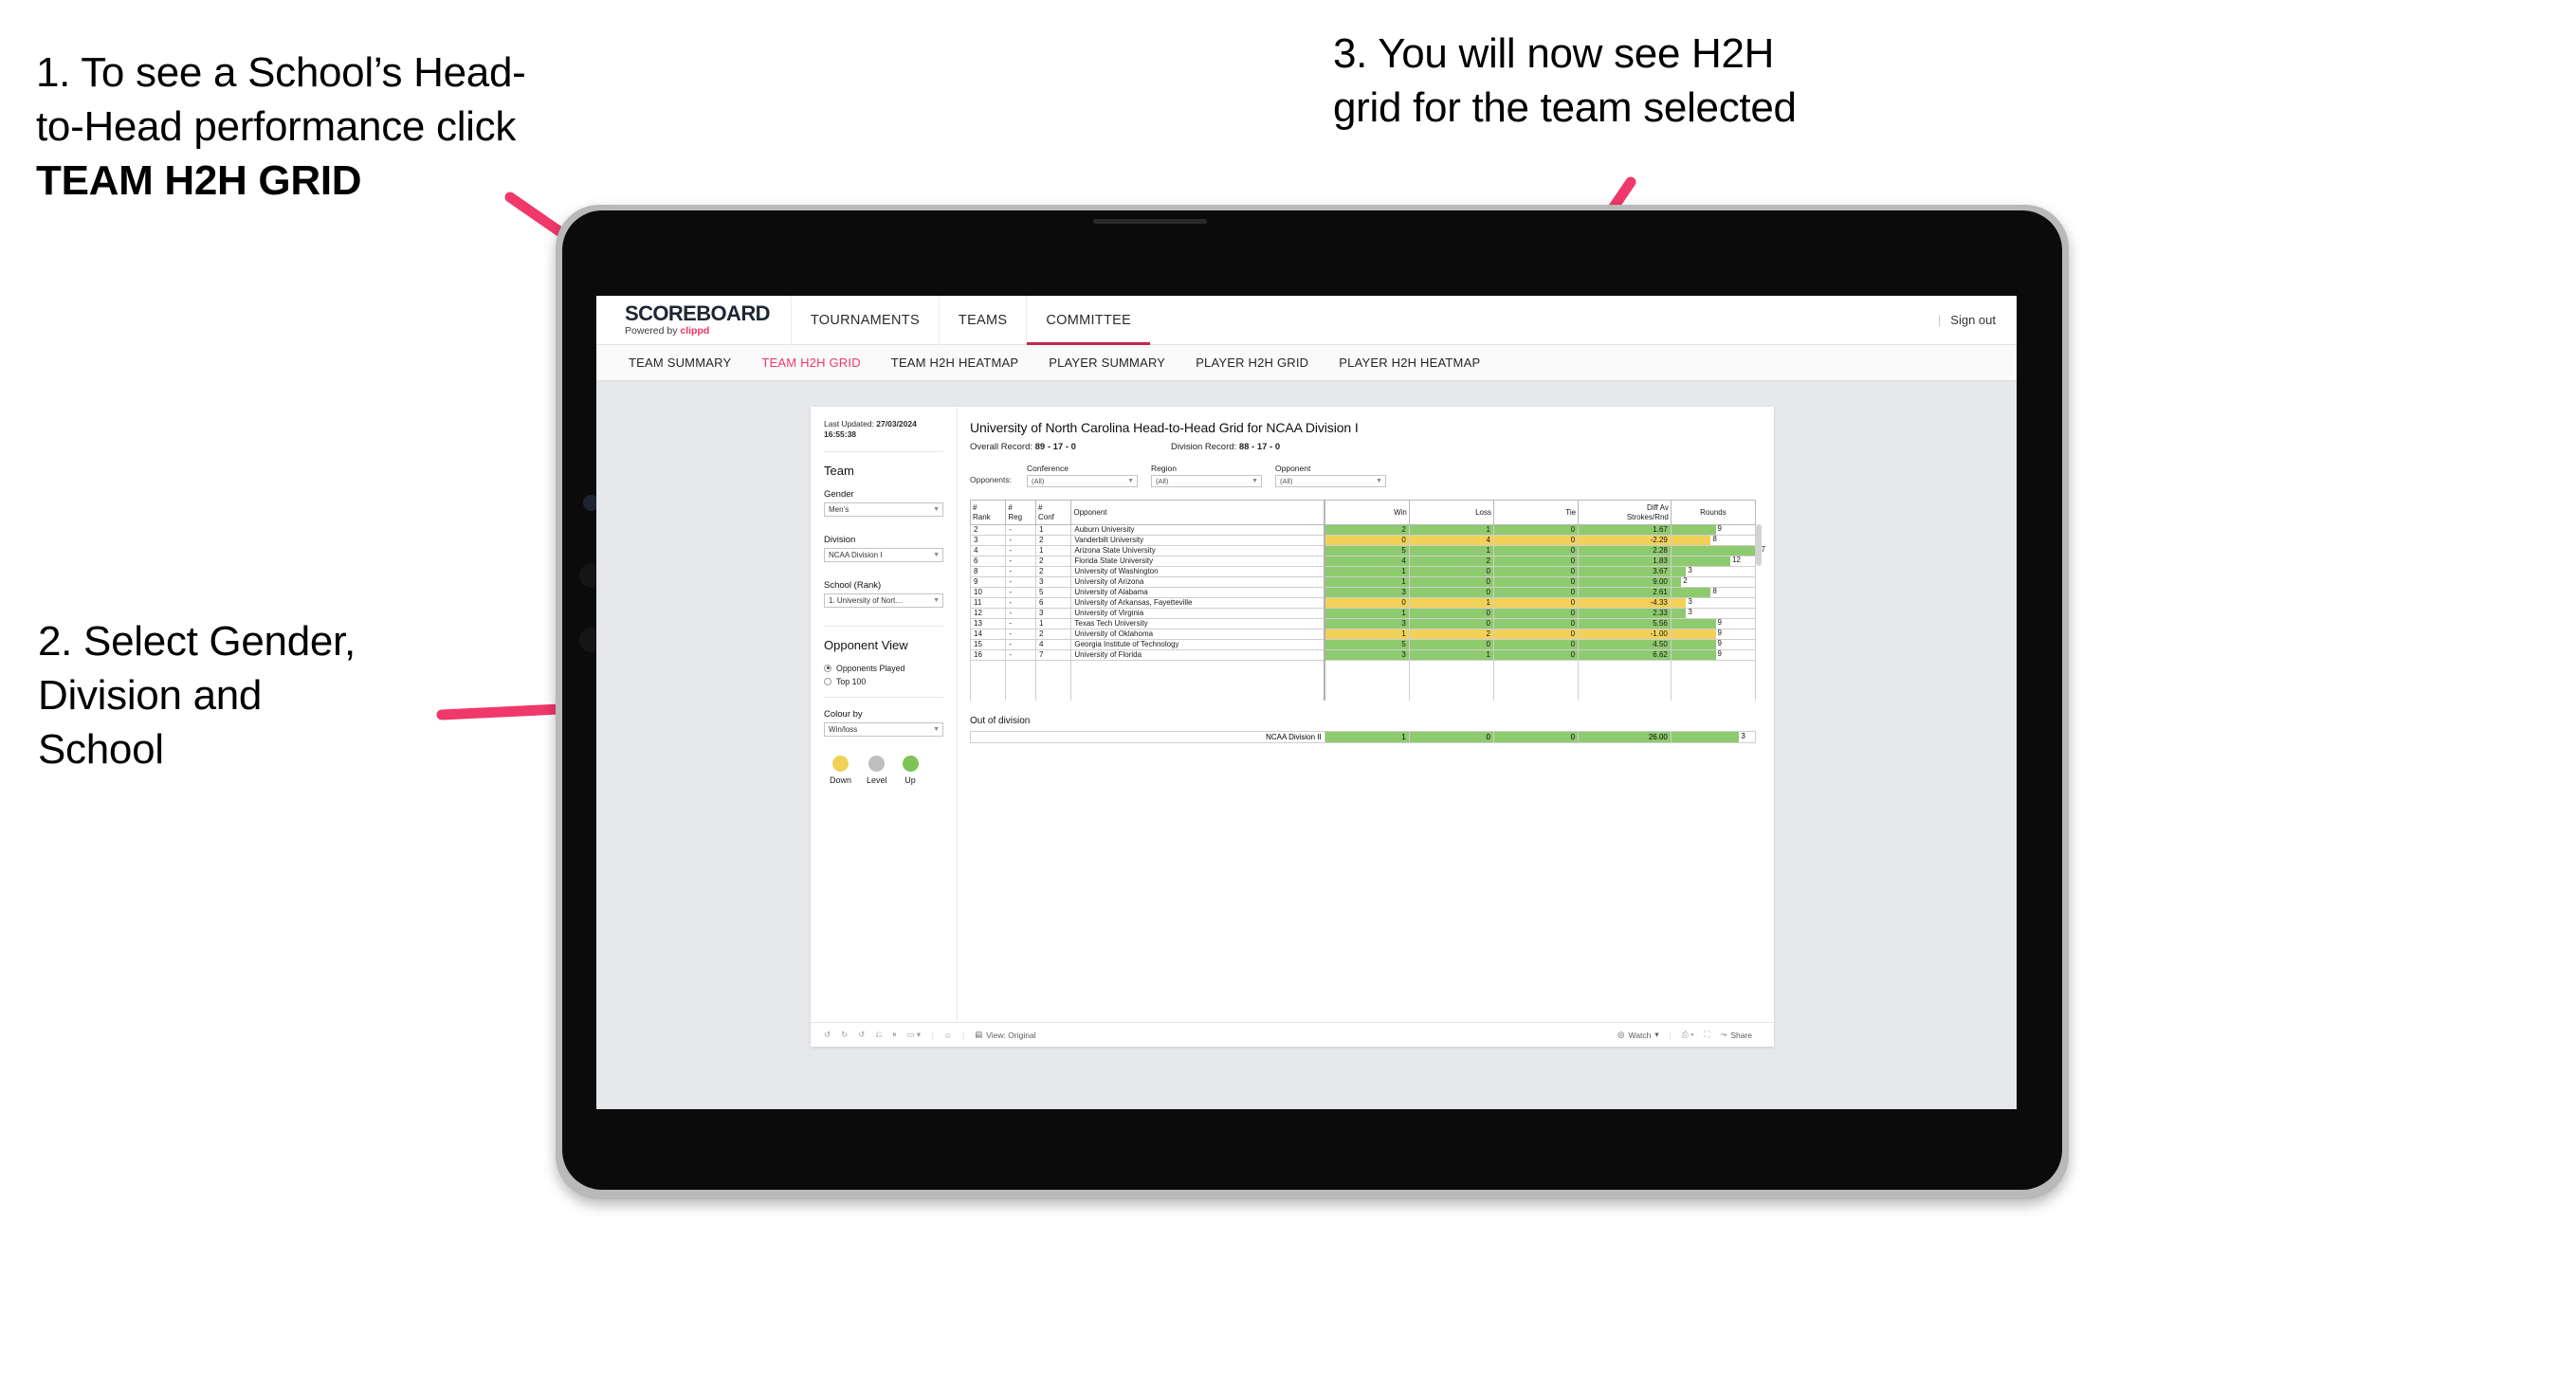 This screenshot has width=2576, height=1386. What do you see at coordinates (883, 682) in the screenshot?
I see `radio-top-100: Top 100` at bounding box center [883, 682].